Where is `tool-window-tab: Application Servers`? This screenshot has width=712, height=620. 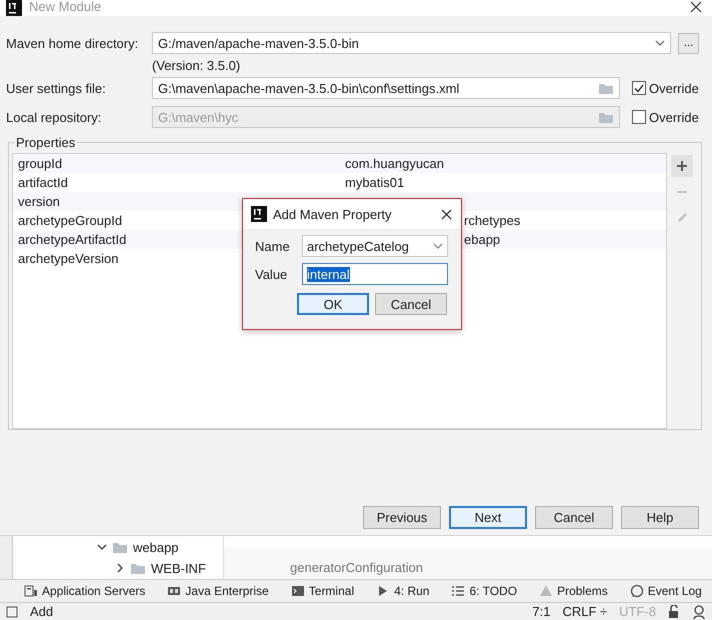 tool-window-tab: Application Servers is located at coordinates (85, 591).